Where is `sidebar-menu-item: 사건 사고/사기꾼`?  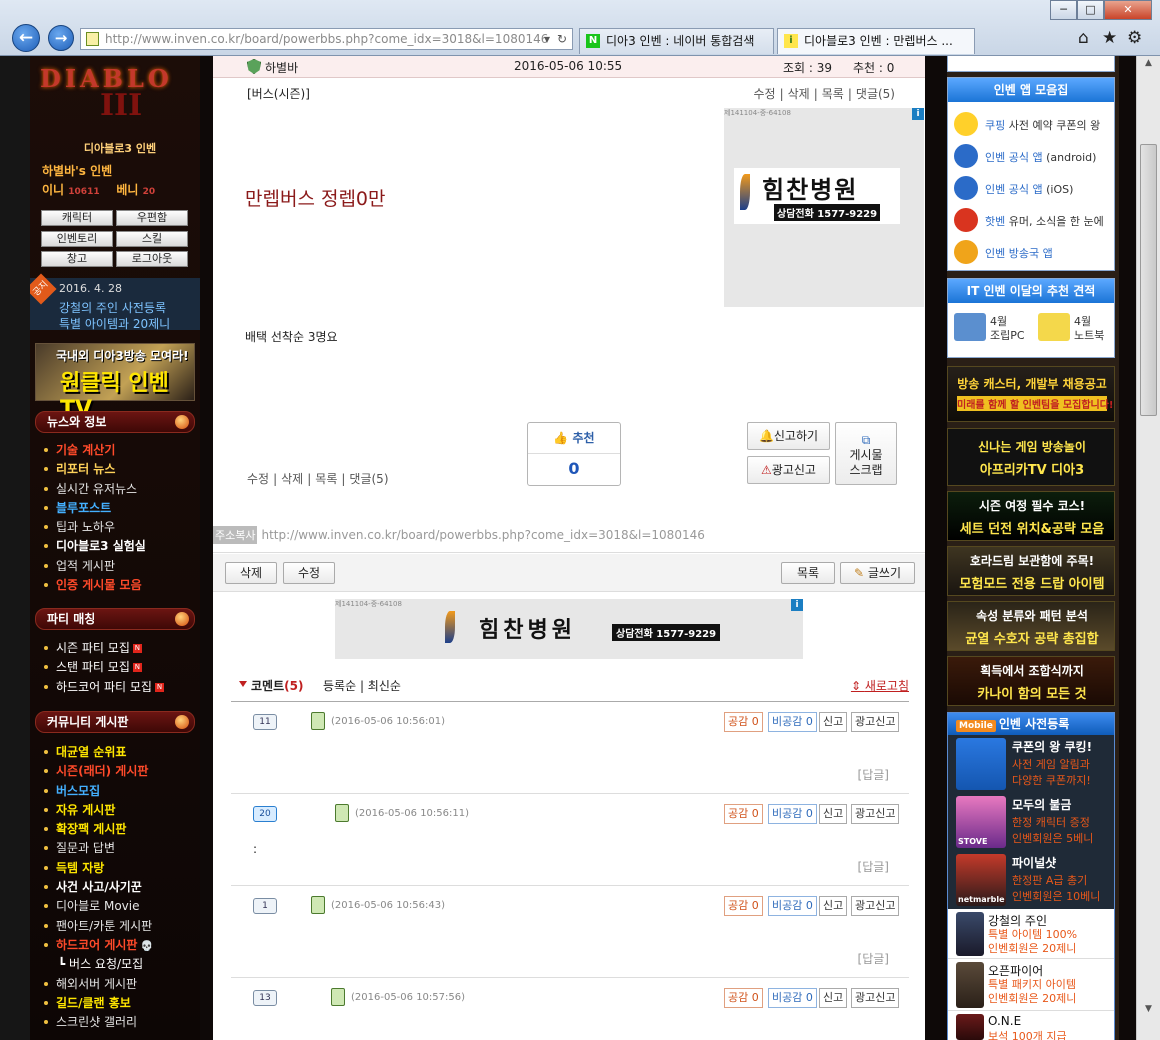 sidebar-menu-item: 사건 사고/사기꾼 is located at coordinates (96, 887).